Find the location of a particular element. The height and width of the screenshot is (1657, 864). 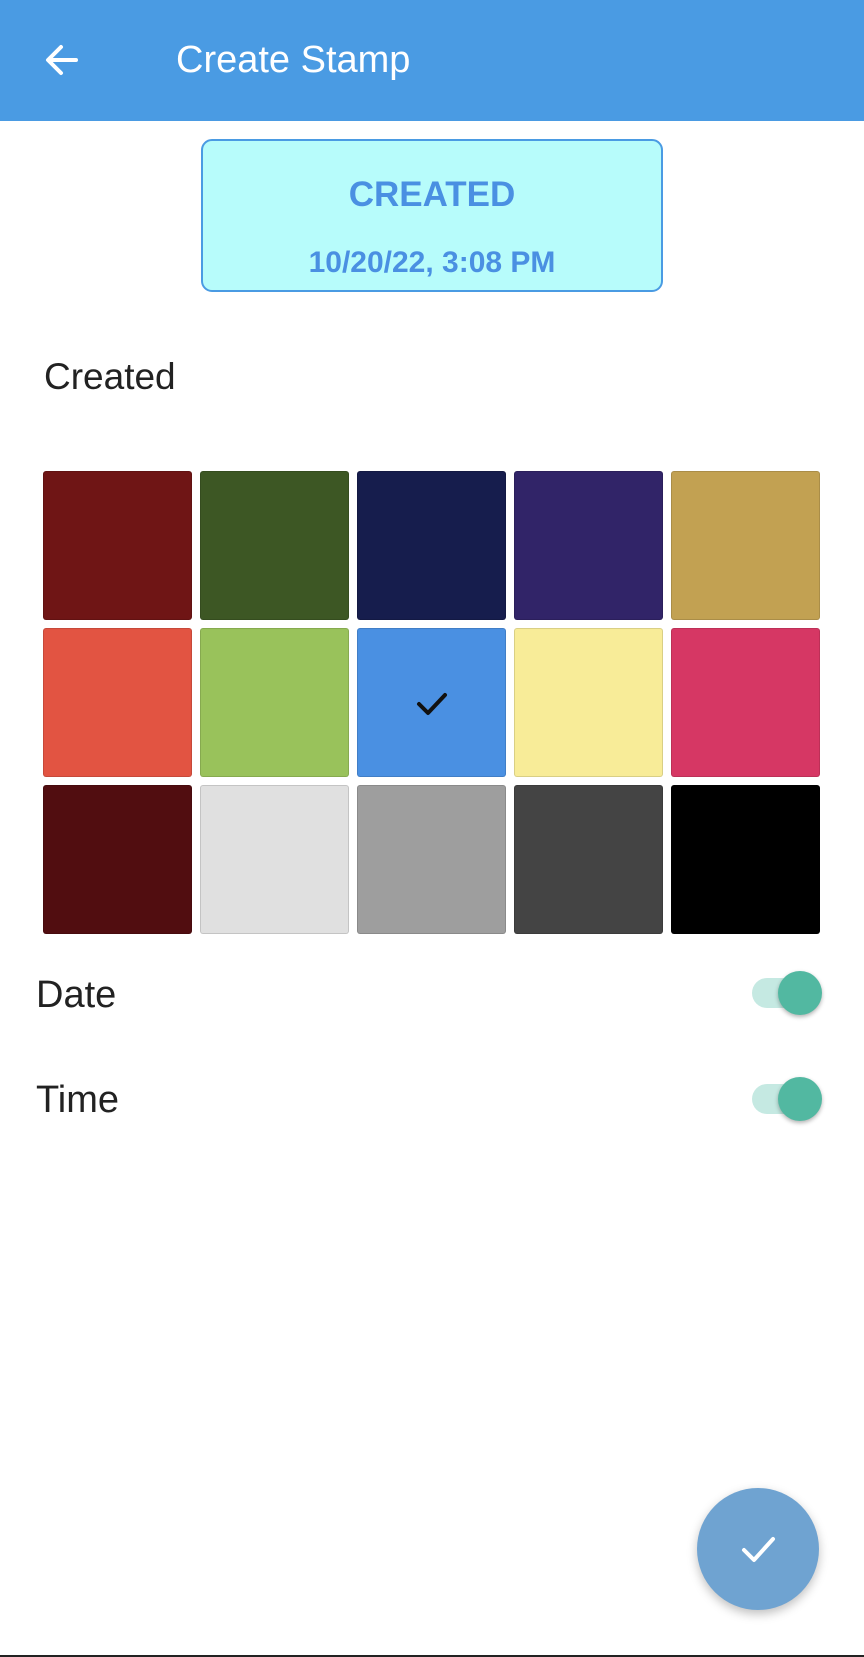

toggle-label-1: Time is located at coordinates (78, 1100).